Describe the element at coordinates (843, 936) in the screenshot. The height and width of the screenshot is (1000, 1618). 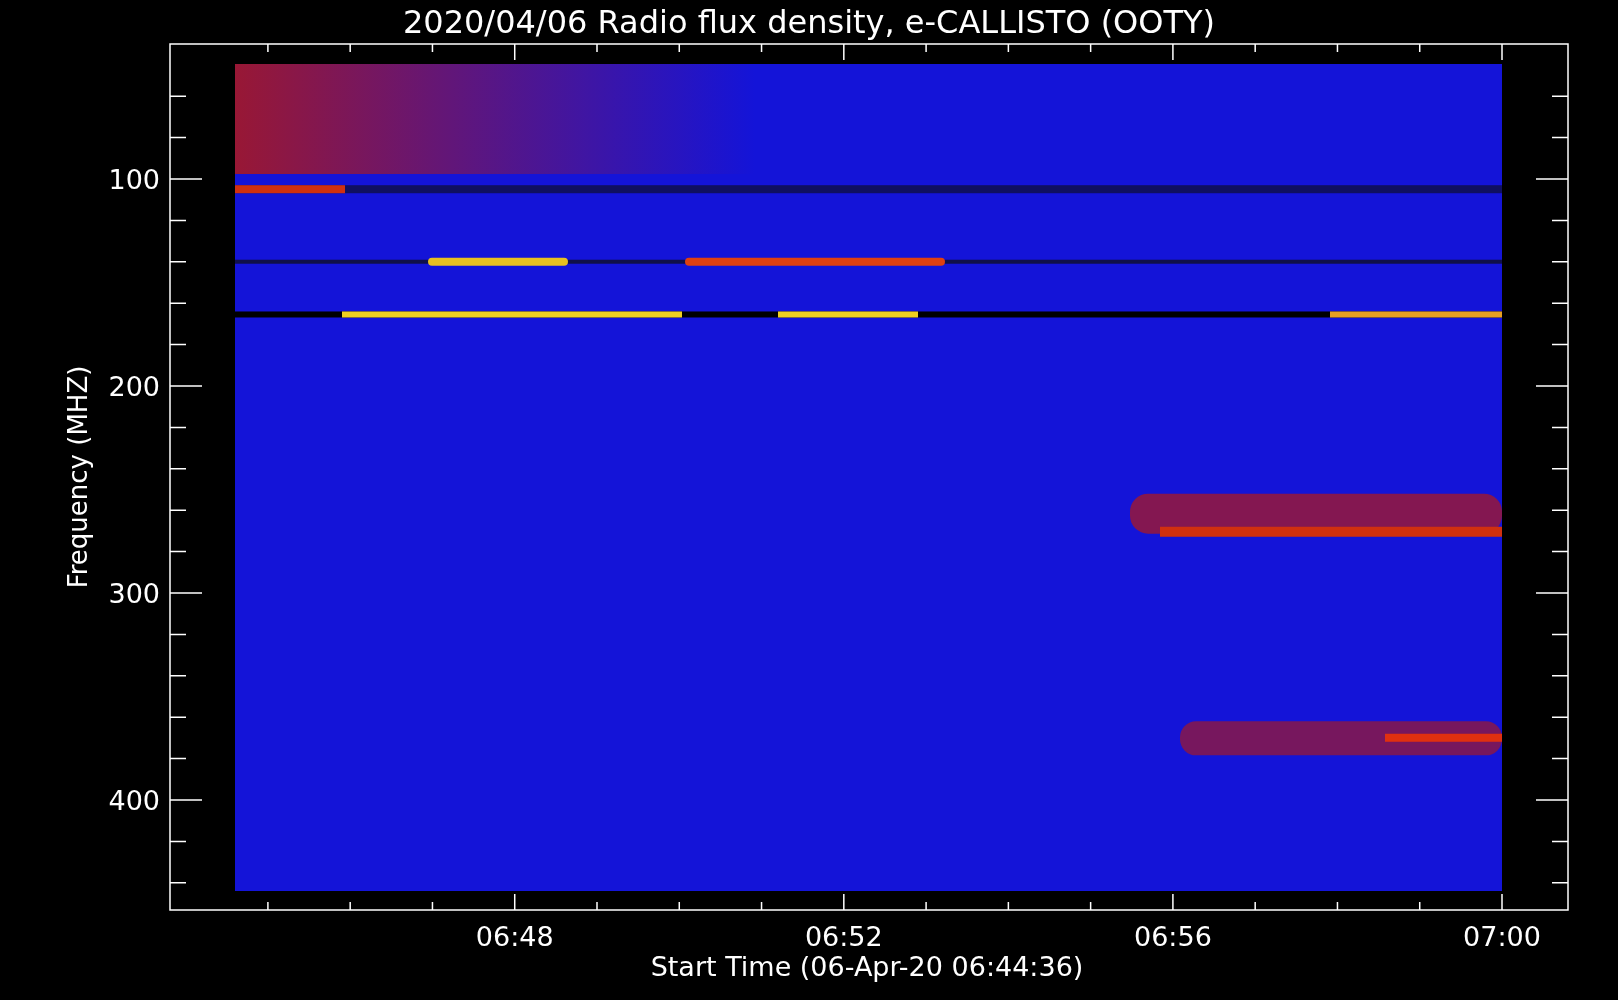
I see `x-tick-label: 06:52` at that location.